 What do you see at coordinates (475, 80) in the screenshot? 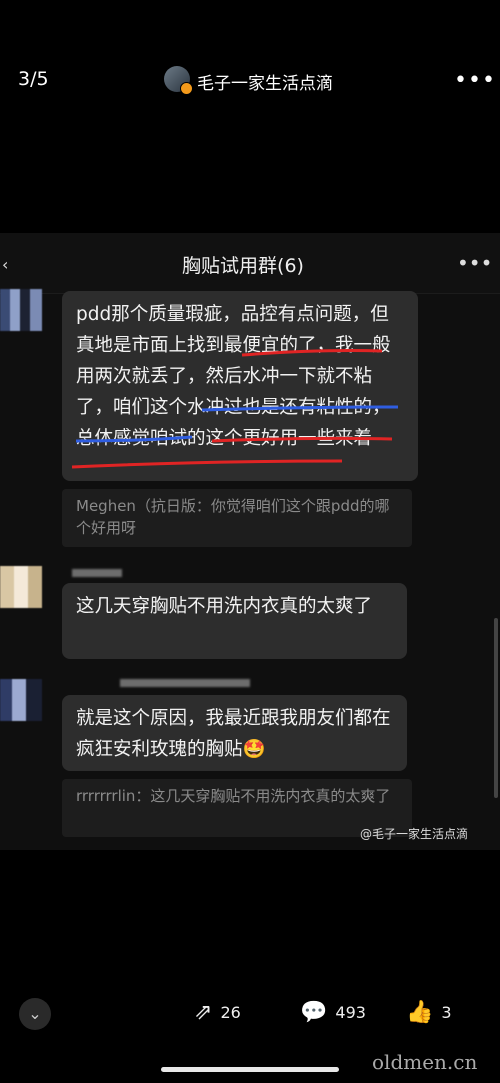
I see `more-options-button: •••` at bounding box center [475, 80].